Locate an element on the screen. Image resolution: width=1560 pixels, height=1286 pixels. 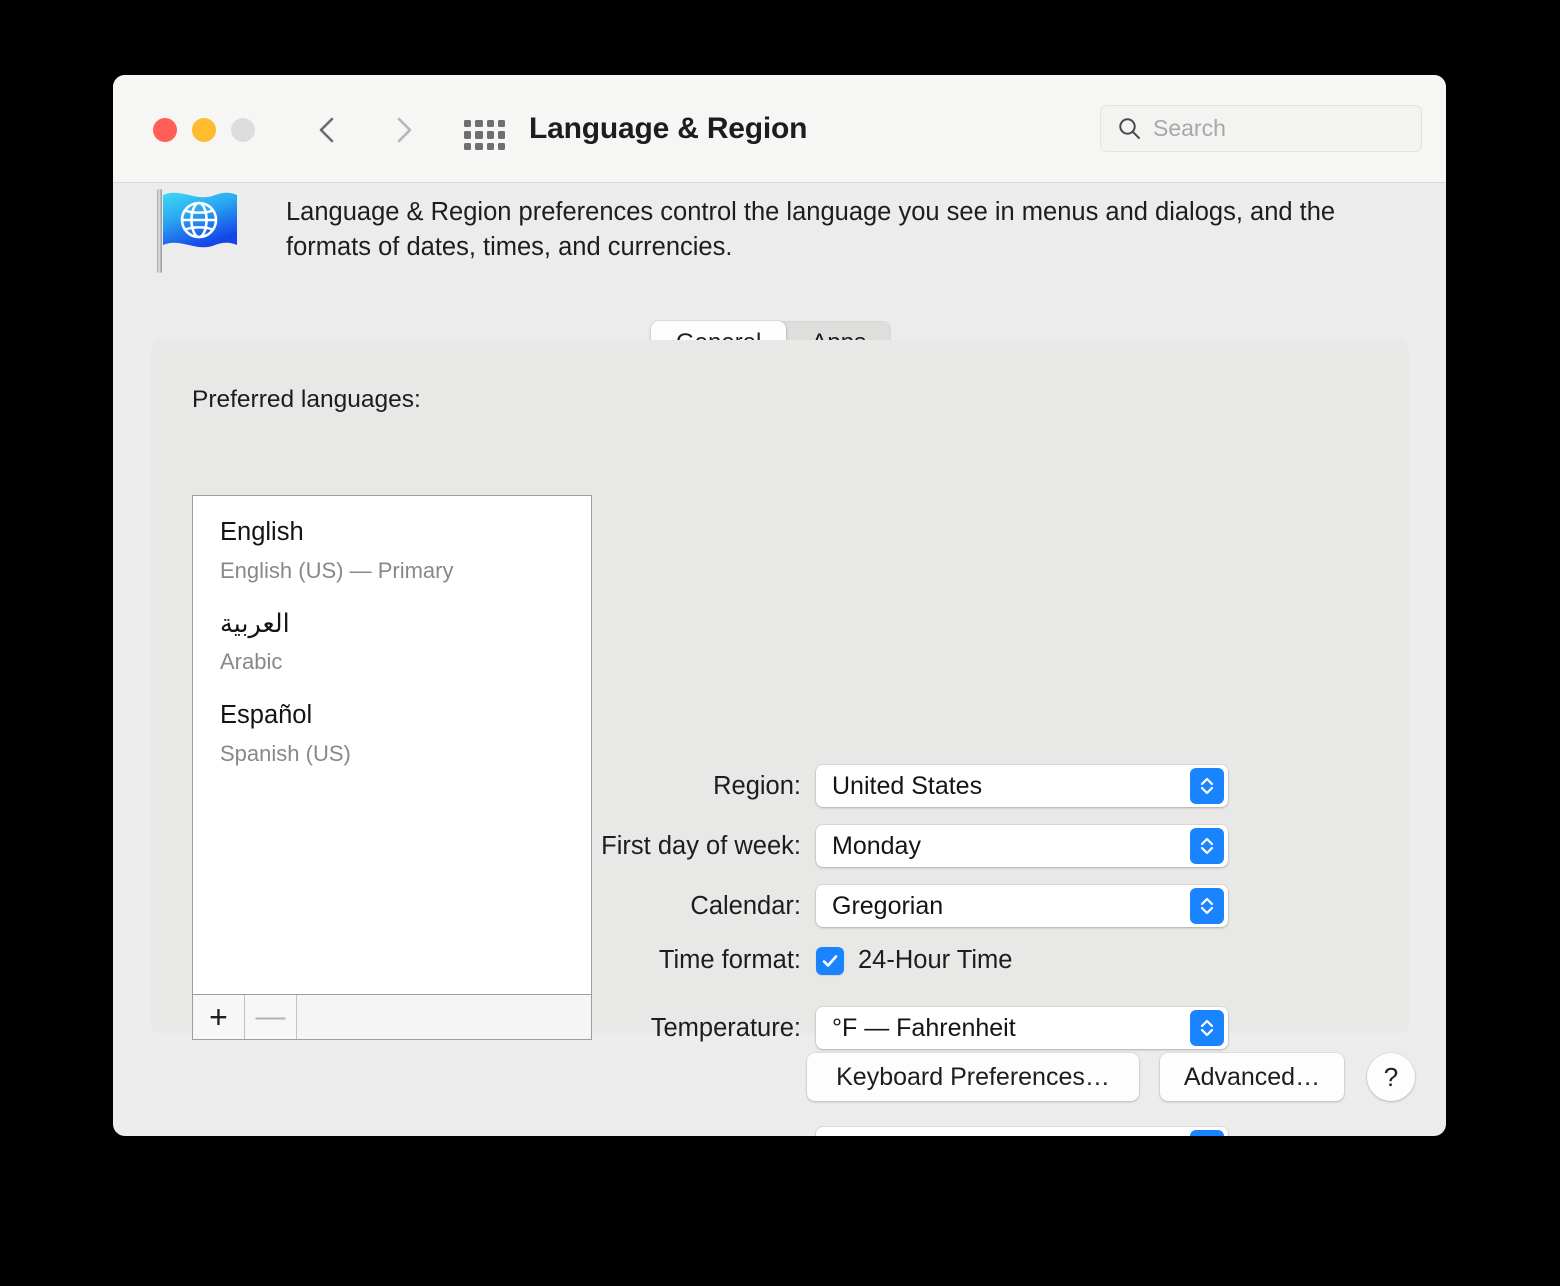
first-day-of-week-row: First day of week: Monday is located at coordinates (849, 846).